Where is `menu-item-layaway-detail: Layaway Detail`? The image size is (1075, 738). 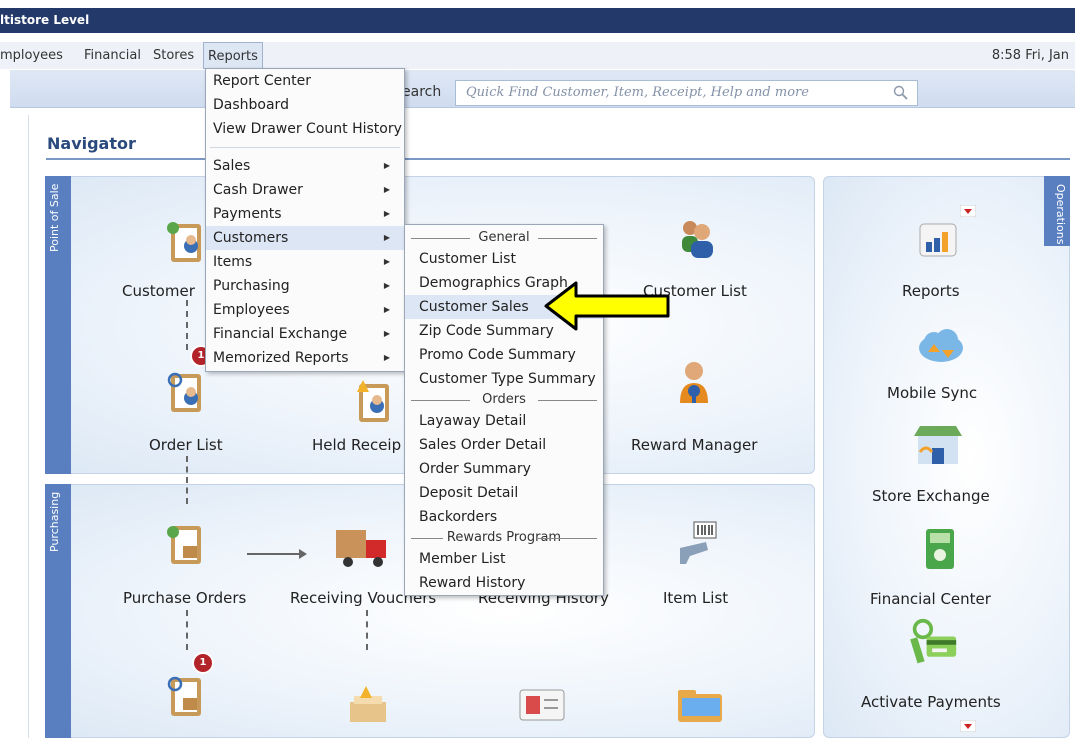 menu-item-layaway-detail: Layaway Detail is located at coordinates (504, 421).